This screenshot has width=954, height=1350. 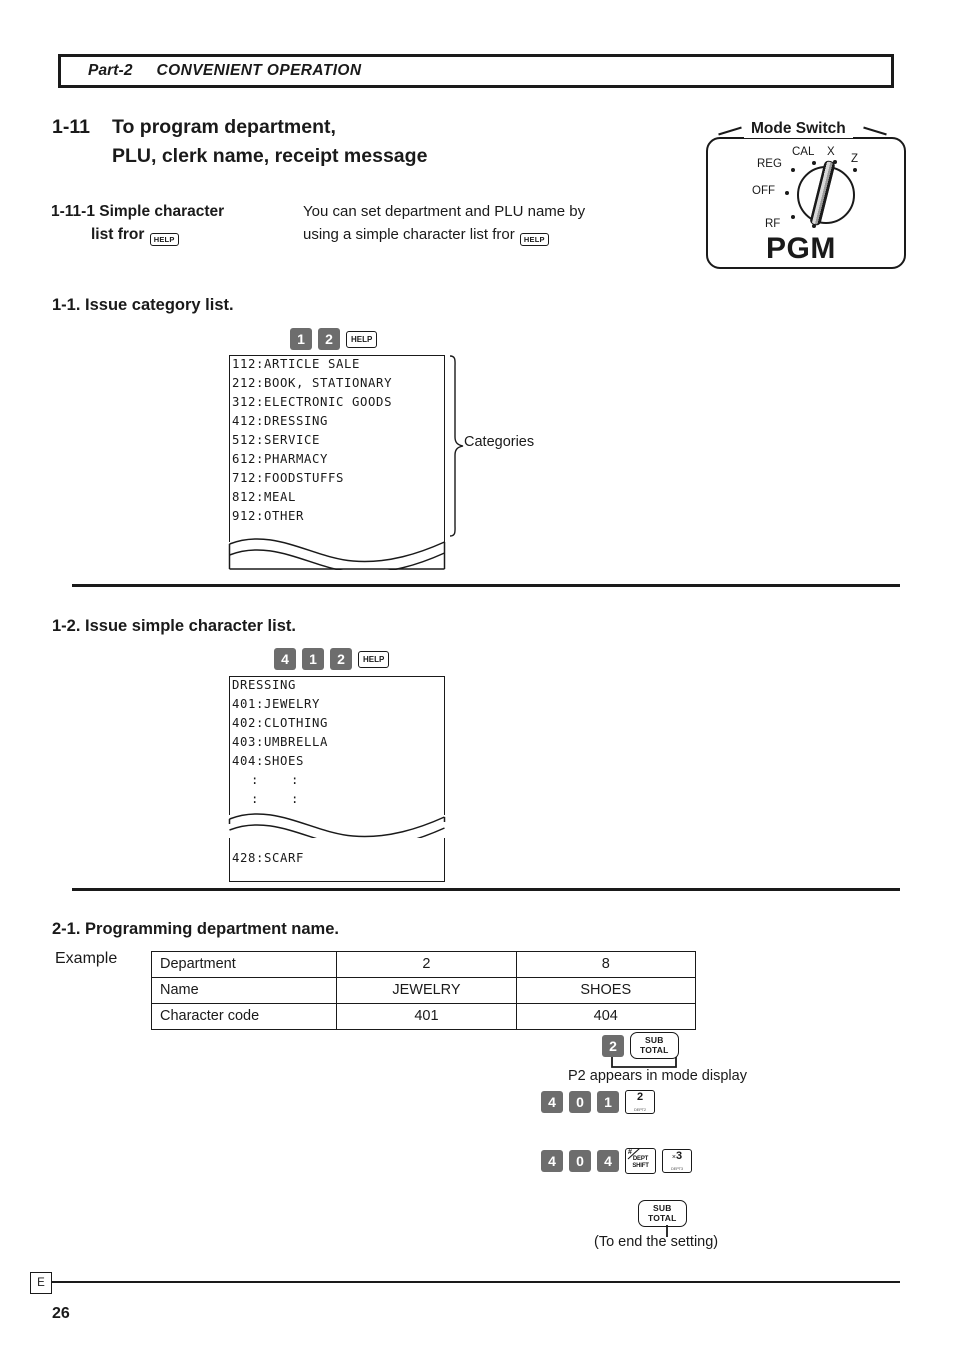 I want to click on subsection-body-line2: using a simple character list fror, so click(x=409, y=234).